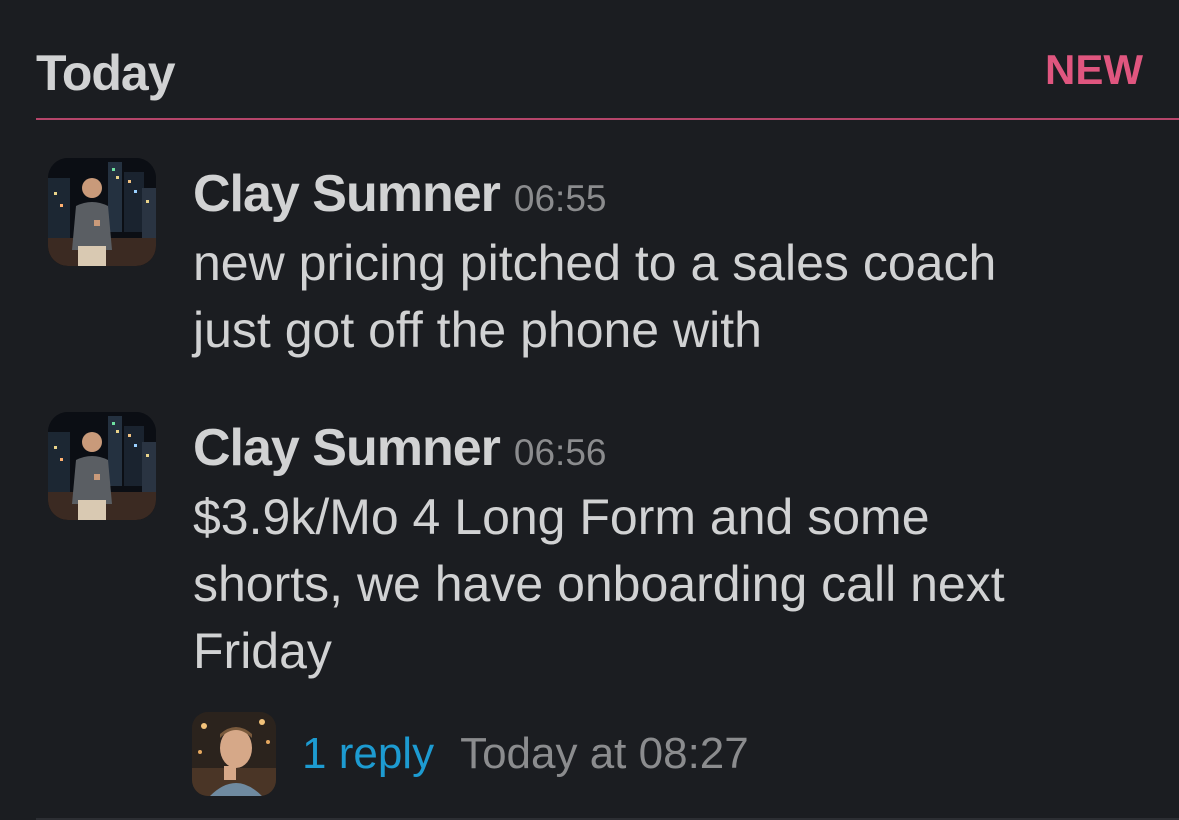  I want to click on message-line: new pricing pitched to a sales coach, so click(595, 263).